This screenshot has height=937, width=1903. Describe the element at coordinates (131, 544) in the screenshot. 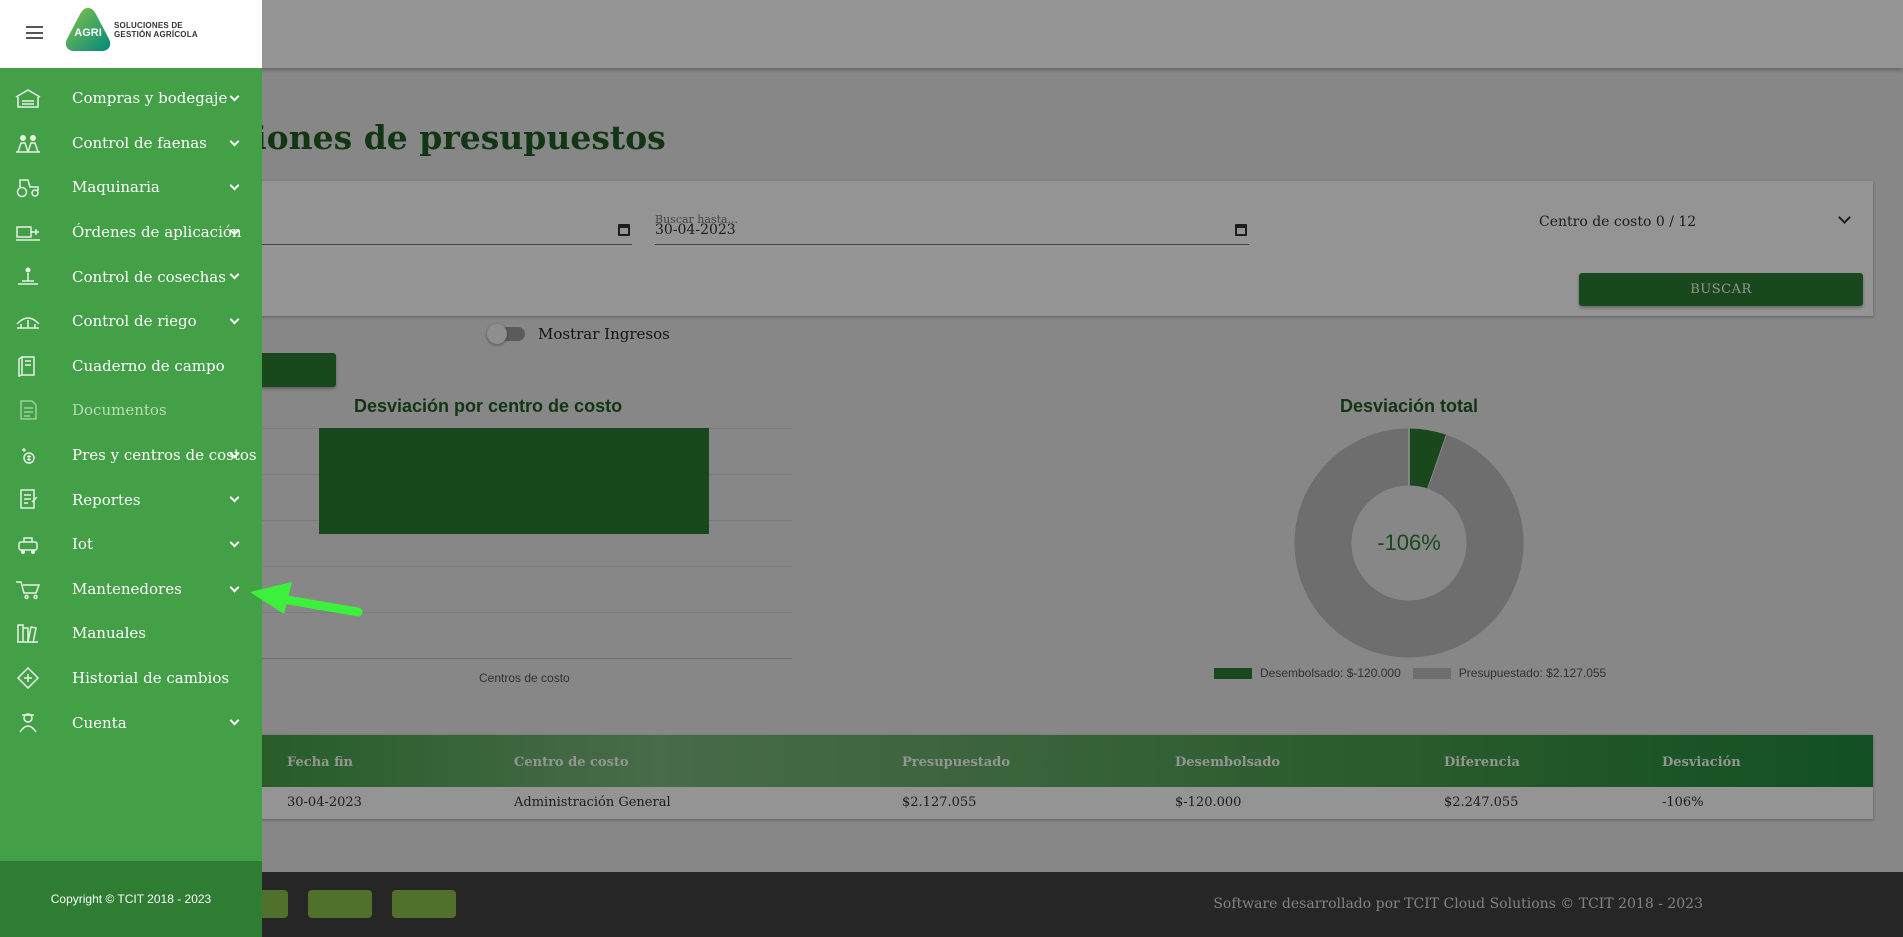

I see `menu-item-iot: Iot` at that location.